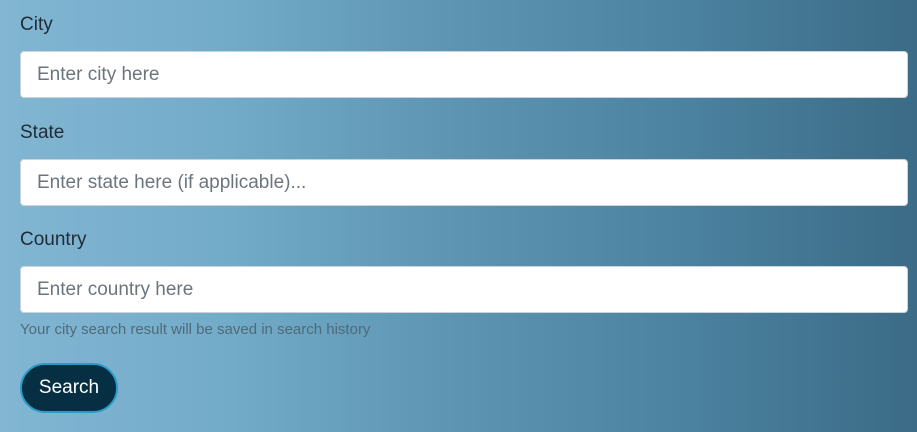  I want to click on city-label: City, so click(36, 24).